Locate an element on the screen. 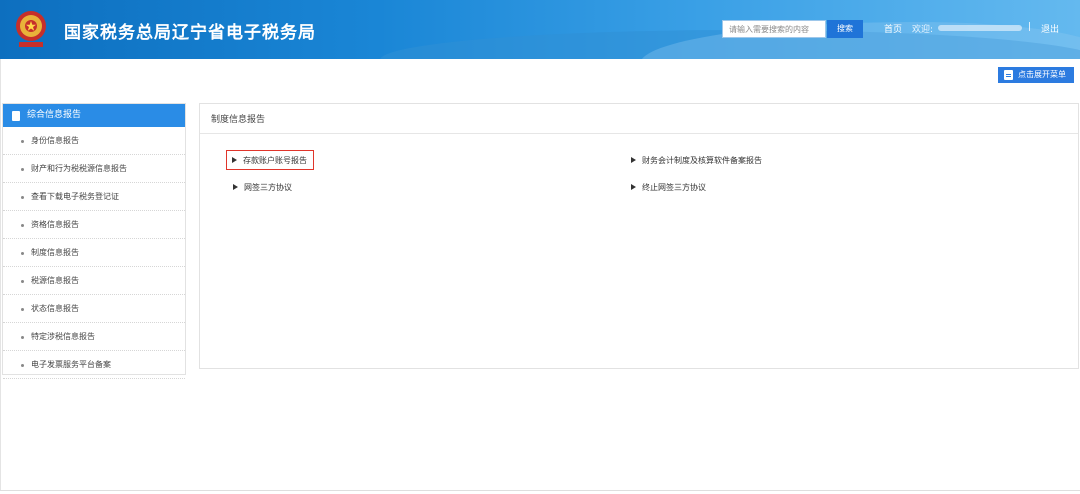 The height and width of the screenshot is (494, 1080). top-header: 国家税务总局辽宁省电子税务局 请输入需要搜索的内容 搜索 首页 欢迎: | 退出 is located at coordinates (540, 29).